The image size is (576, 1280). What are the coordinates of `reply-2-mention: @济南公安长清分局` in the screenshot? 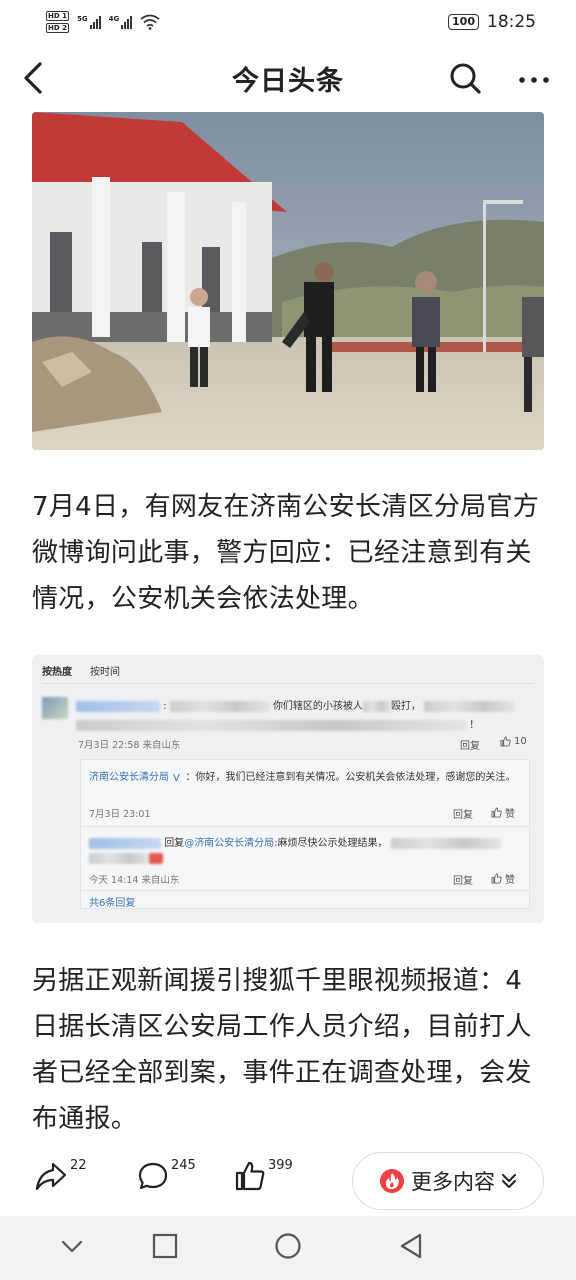 It's located at (229, 843).